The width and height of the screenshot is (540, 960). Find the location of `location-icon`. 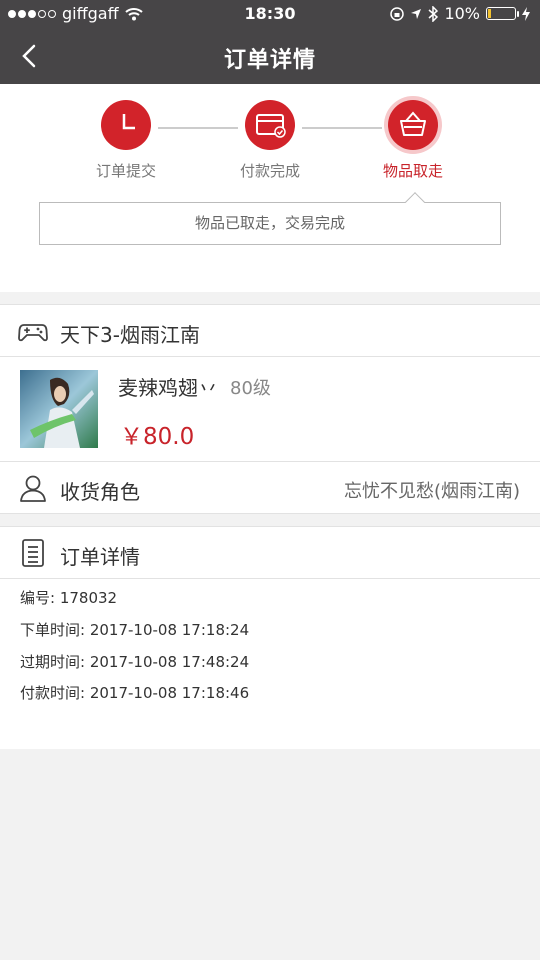

location-icon is located at coordinates (416, 13).